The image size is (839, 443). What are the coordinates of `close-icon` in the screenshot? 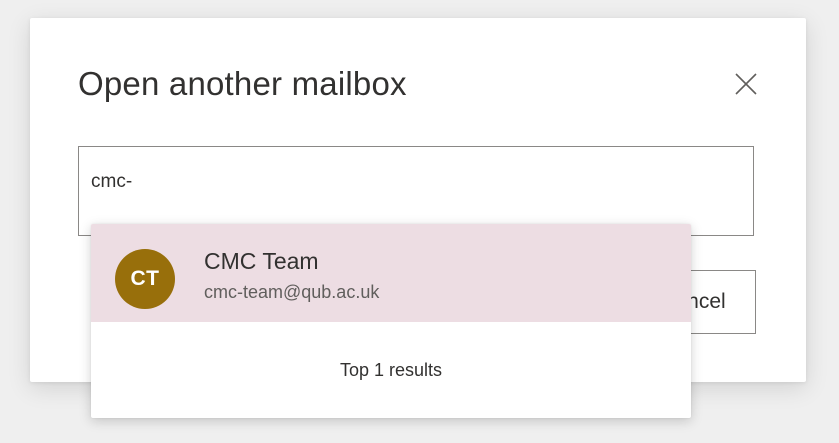 It's located at (746, 84).